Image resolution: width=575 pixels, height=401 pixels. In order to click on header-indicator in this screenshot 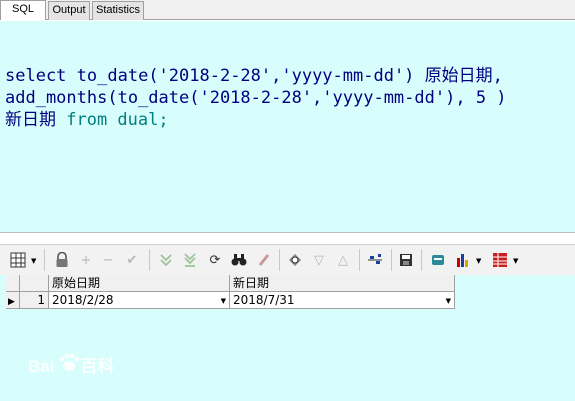, I will do `click(13, 283)`.